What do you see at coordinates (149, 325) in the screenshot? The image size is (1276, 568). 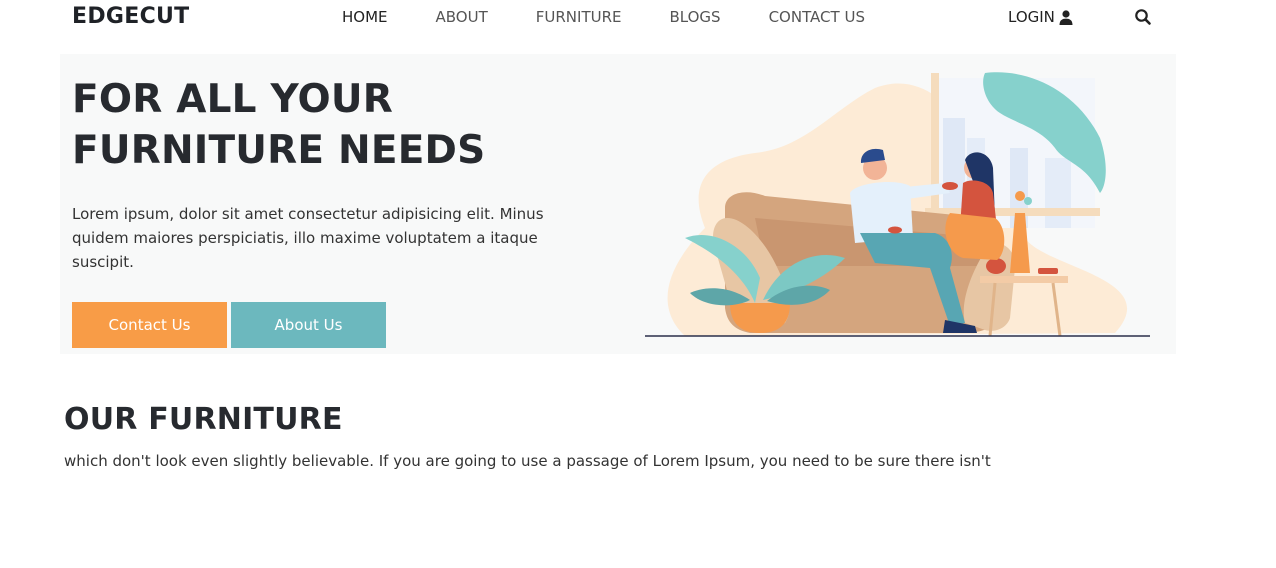 I see `contact-us-button: Contact Us` at bounding box center [149, 325].